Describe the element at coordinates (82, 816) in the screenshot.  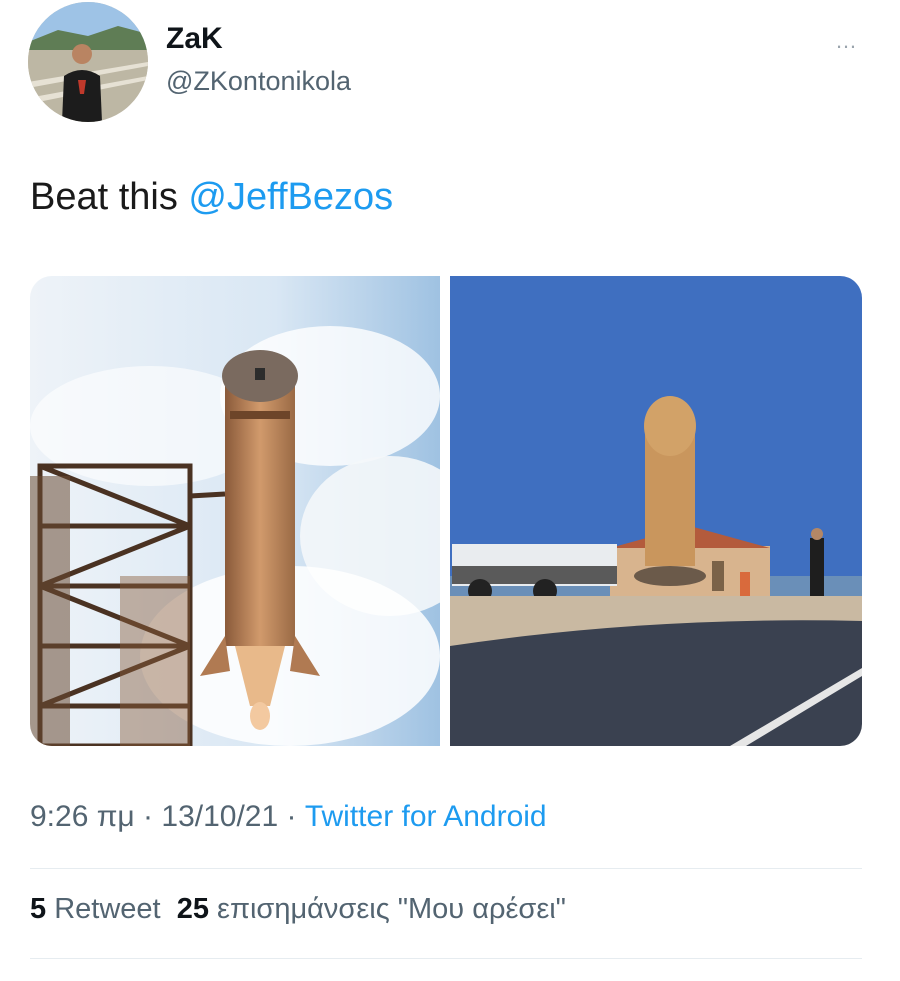
I see `tweet-time: 9:26 πμ` at that location.